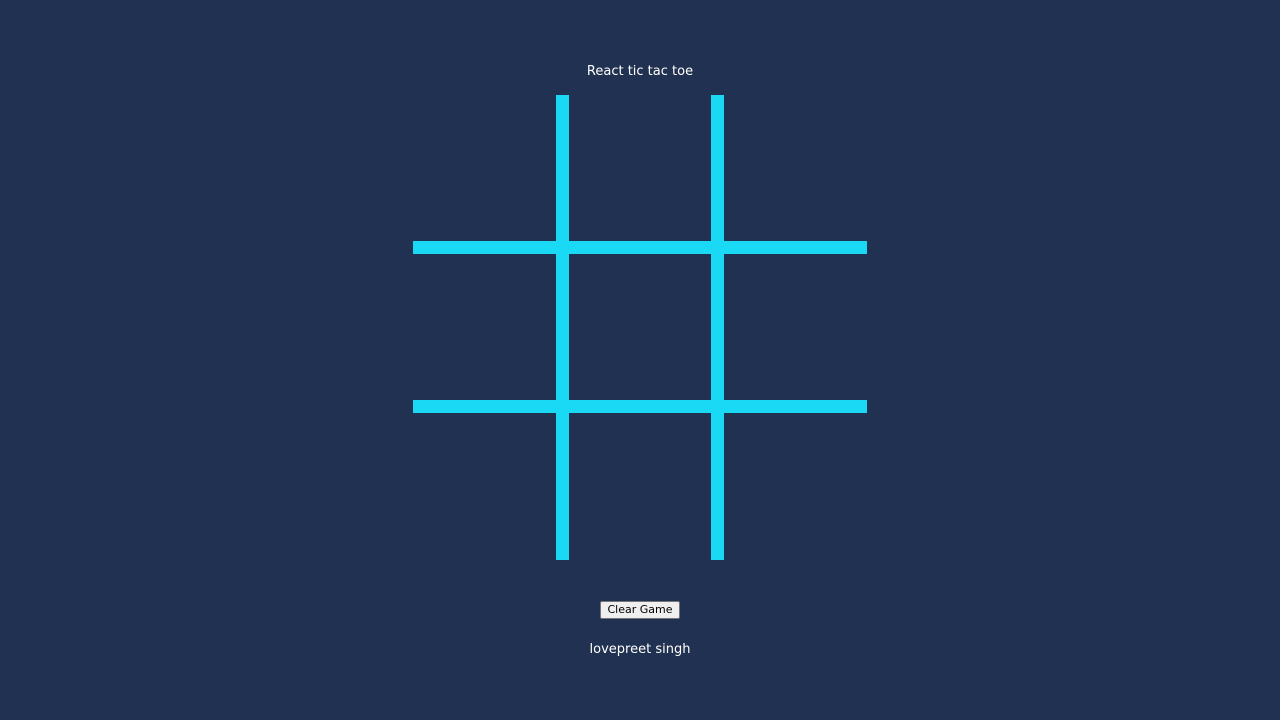 Image resolution: width=1280 pixels, height=720 pixels. I want to click on page-title: React tic tac toe, so click(640, 71).